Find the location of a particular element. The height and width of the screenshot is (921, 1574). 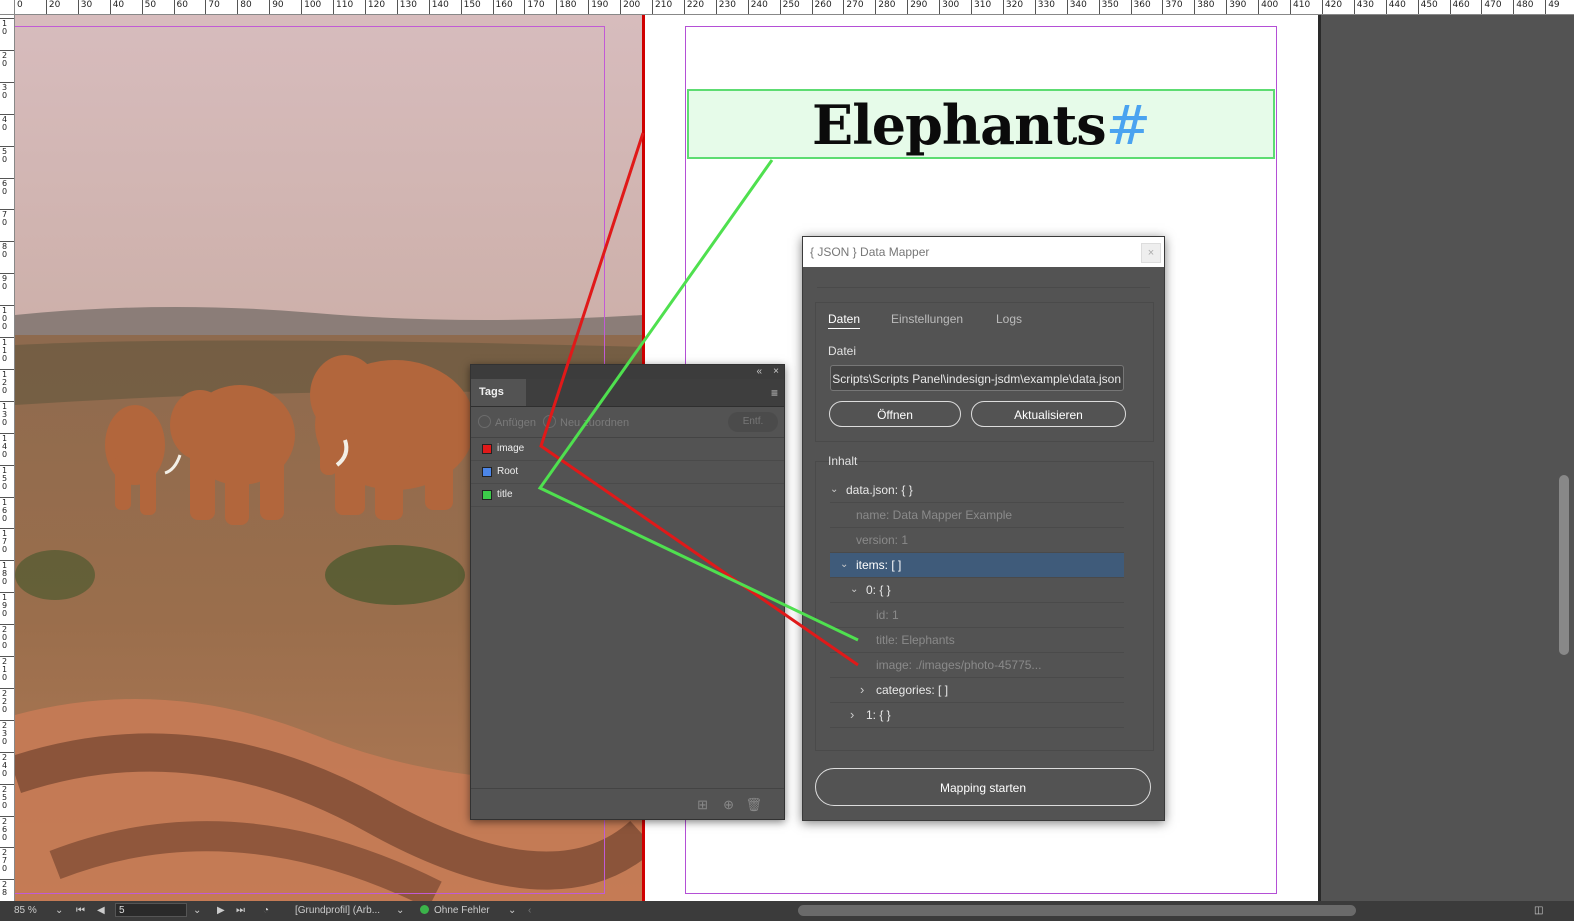

tag-row-image: image is located at coordinates (627, 449).